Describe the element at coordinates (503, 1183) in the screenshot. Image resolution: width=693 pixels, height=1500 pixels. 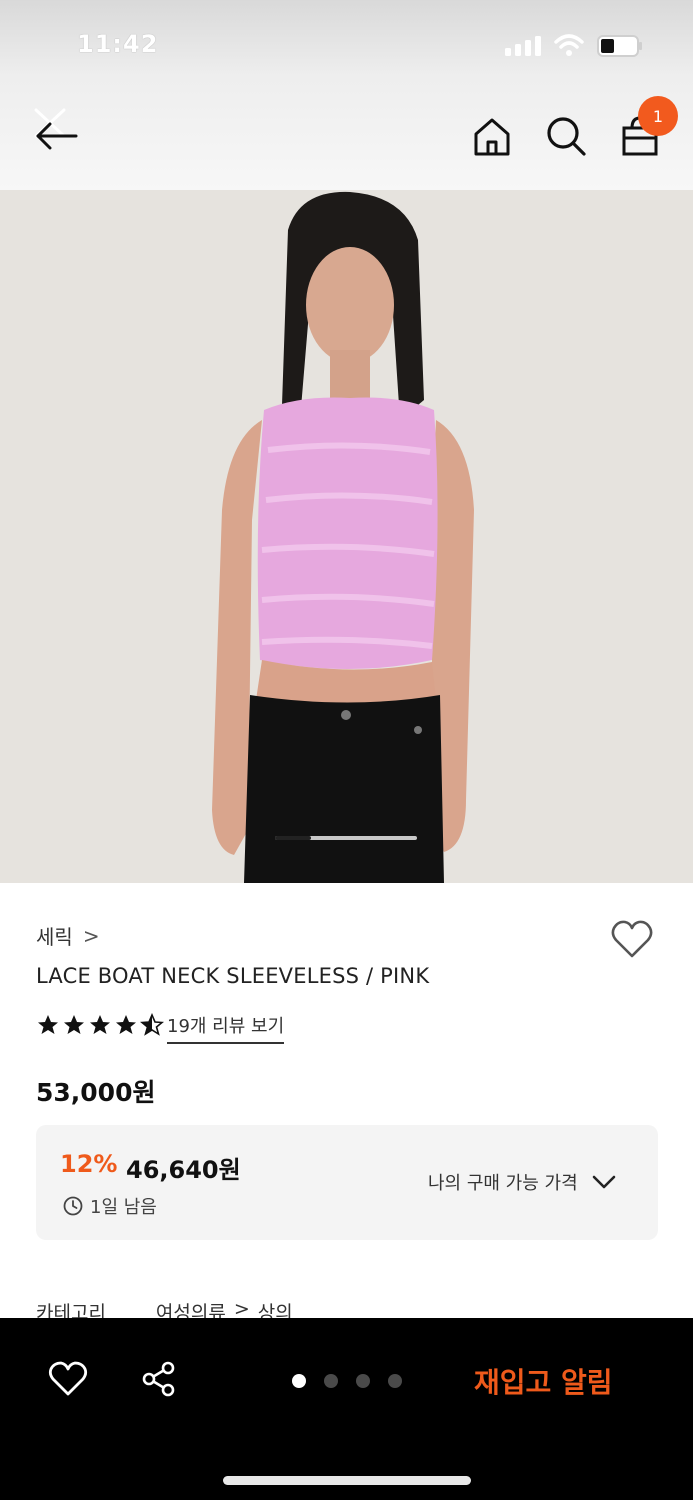
I see `my-price-label: 나의 구매 가능 가격` at that location.